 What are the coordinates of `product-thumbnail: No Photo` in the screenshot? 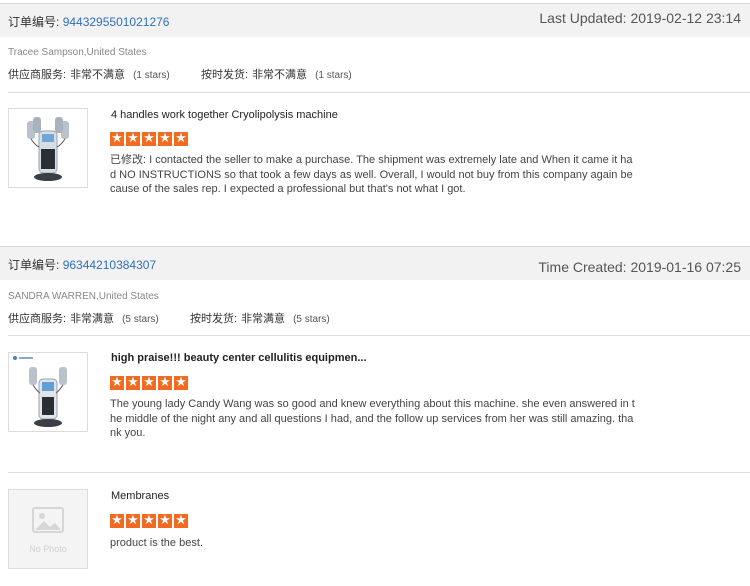 It's located at (48, 529).